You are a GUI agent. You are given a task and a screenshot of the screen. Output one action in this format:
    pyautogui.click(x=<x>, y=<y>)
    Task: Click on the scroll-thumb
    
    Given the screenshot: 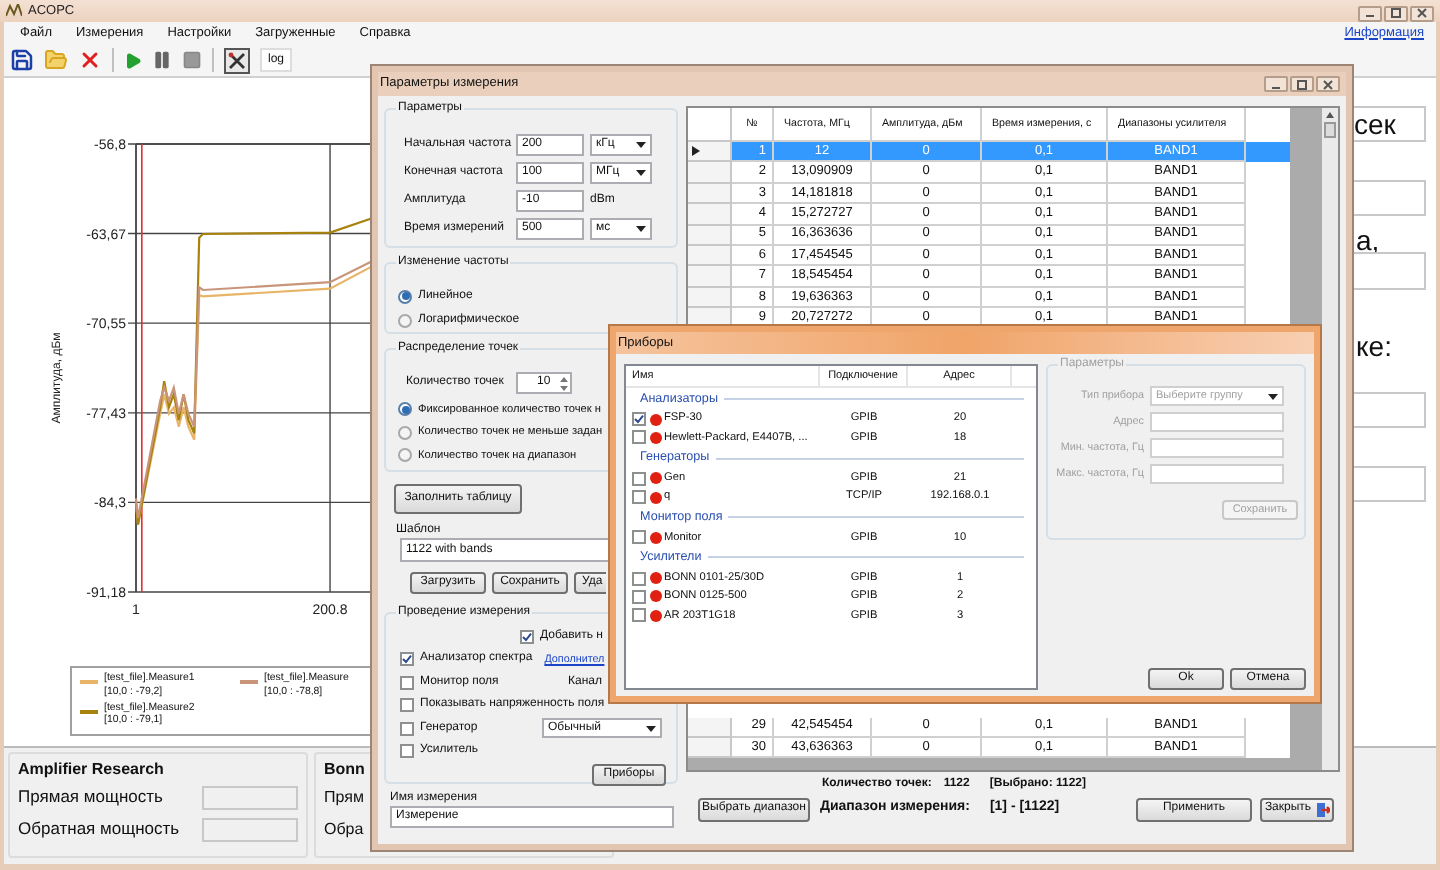 What is the action you would take?
    pyautogui.click(x=1330, y=130)
    